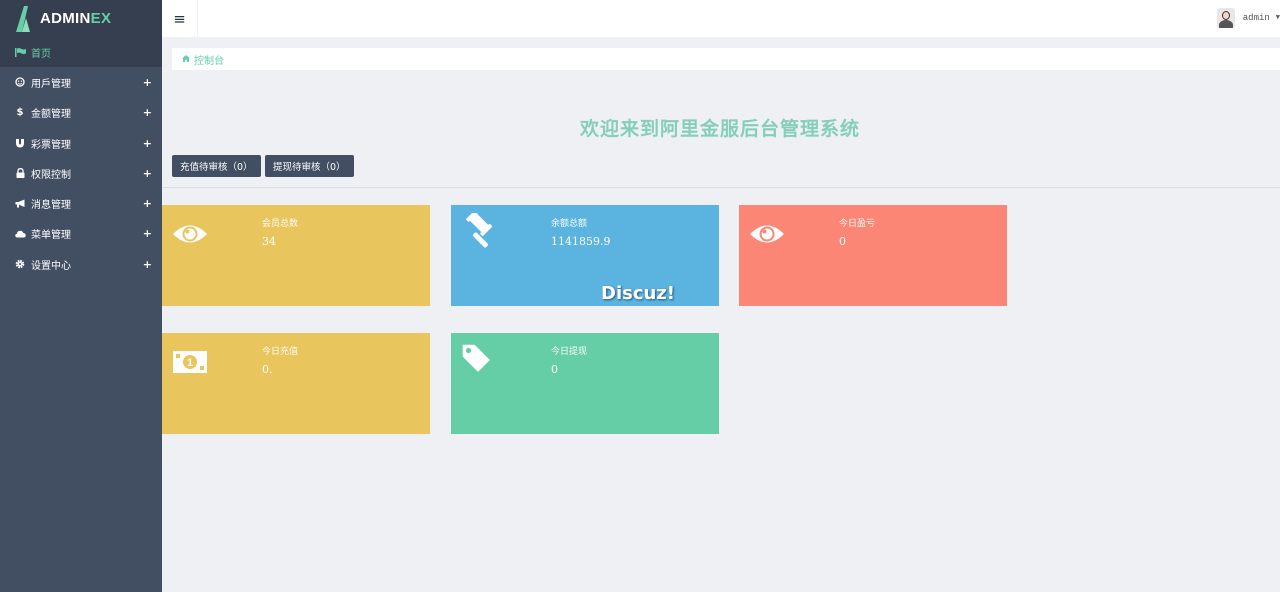 The width and height of the screenshot is (1280, 592). Describe the element at coordinates (81, 264) in the screenshot. I see `sidebar-item-settings-center: 设置中心 +` at that location.